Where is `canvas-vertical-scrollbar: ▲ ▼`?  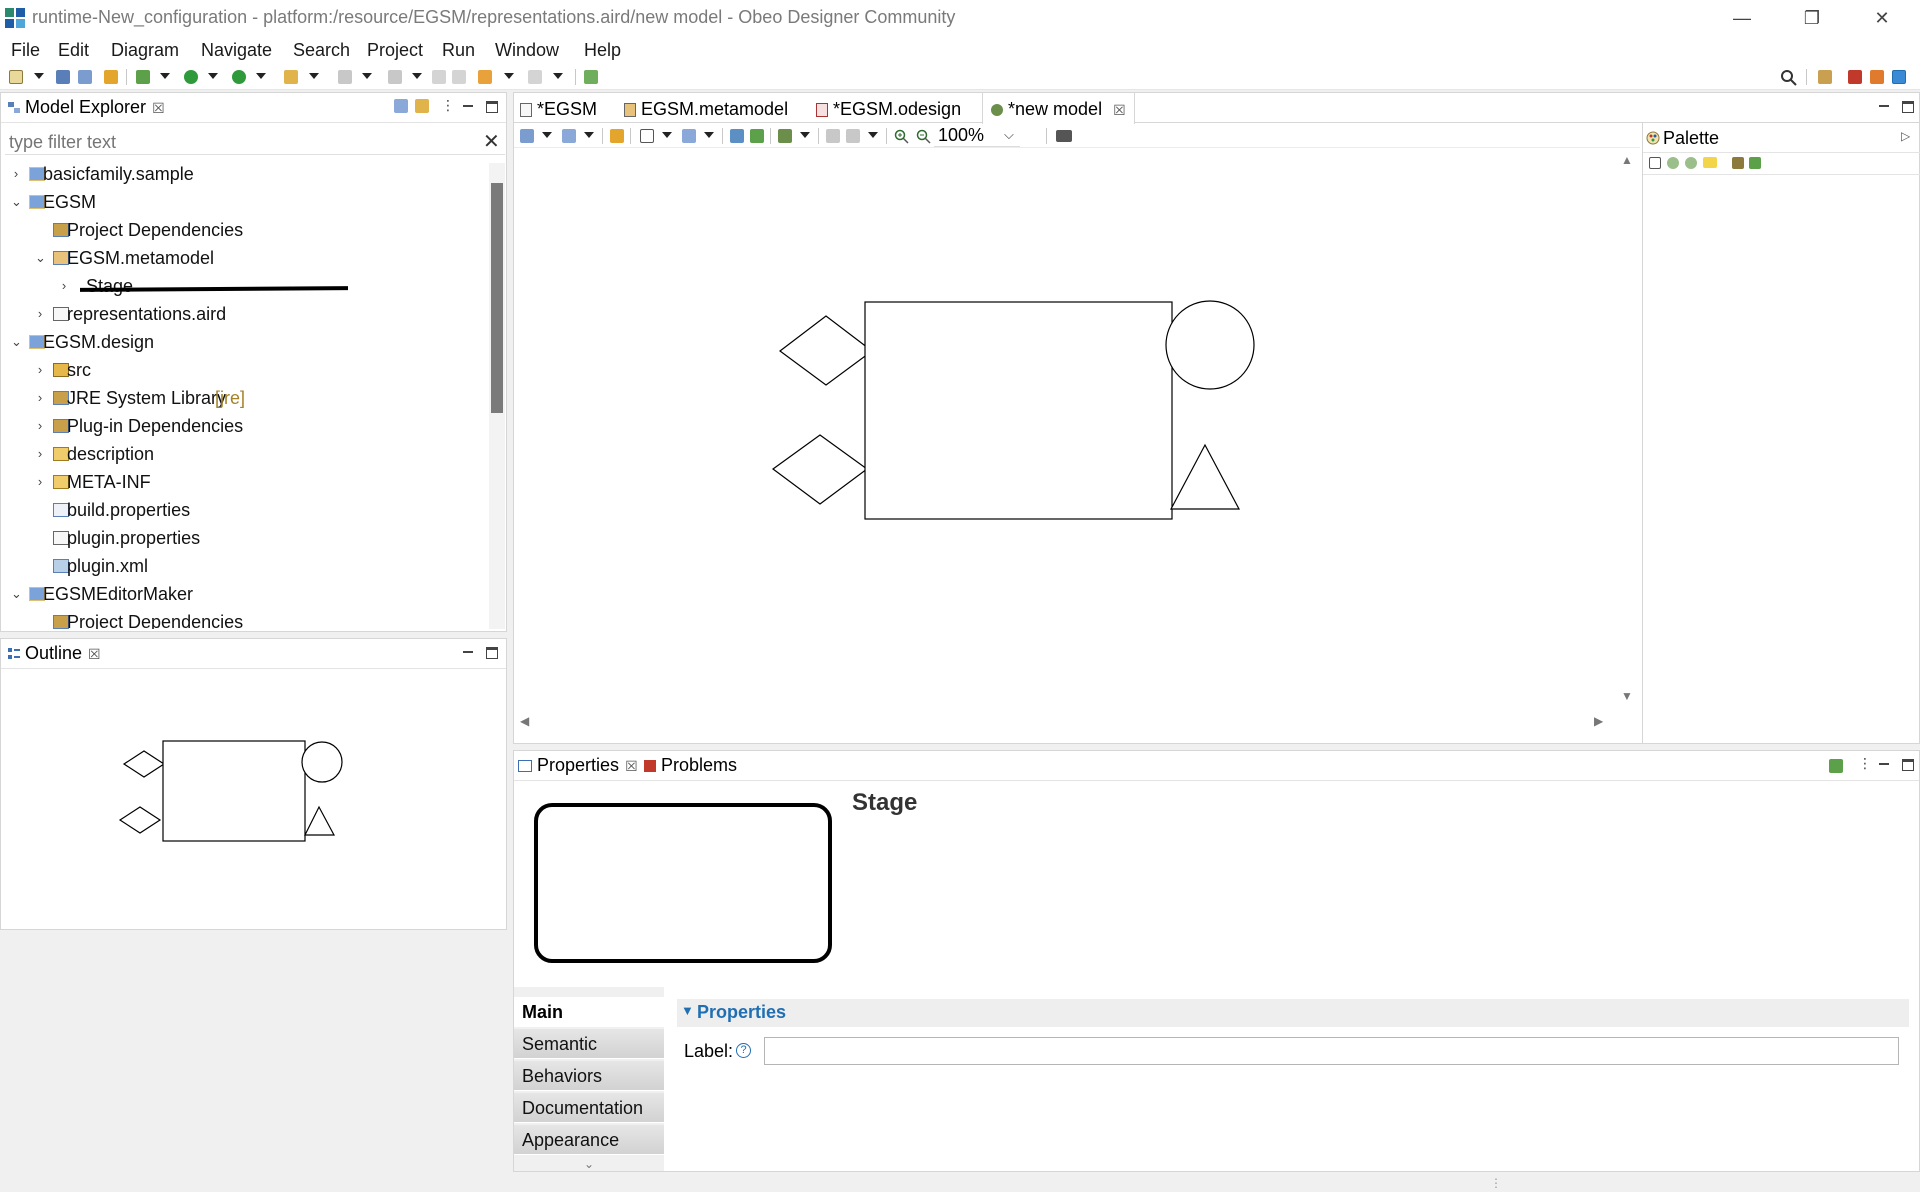 canvas-vertical-scrollbar: ▲ ▼ is located at coordinates (1627, 430).